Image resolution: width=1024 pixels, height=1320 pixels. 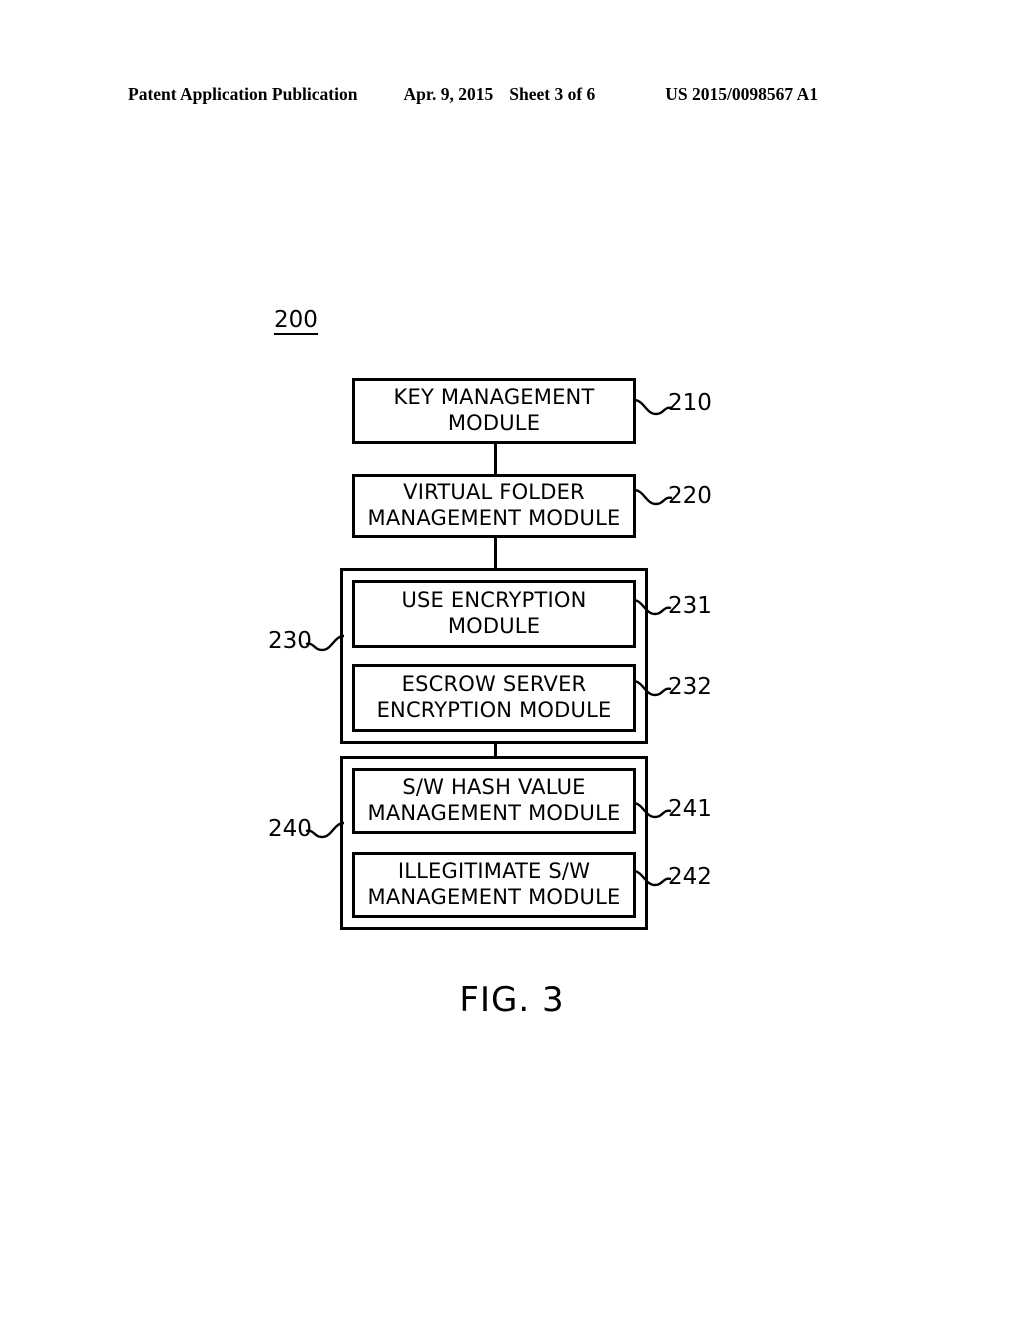 I want to click on block-label-242: ILLEGITIMATE S/W MANAGEMENT MODULE, so click(x=494, y=884).